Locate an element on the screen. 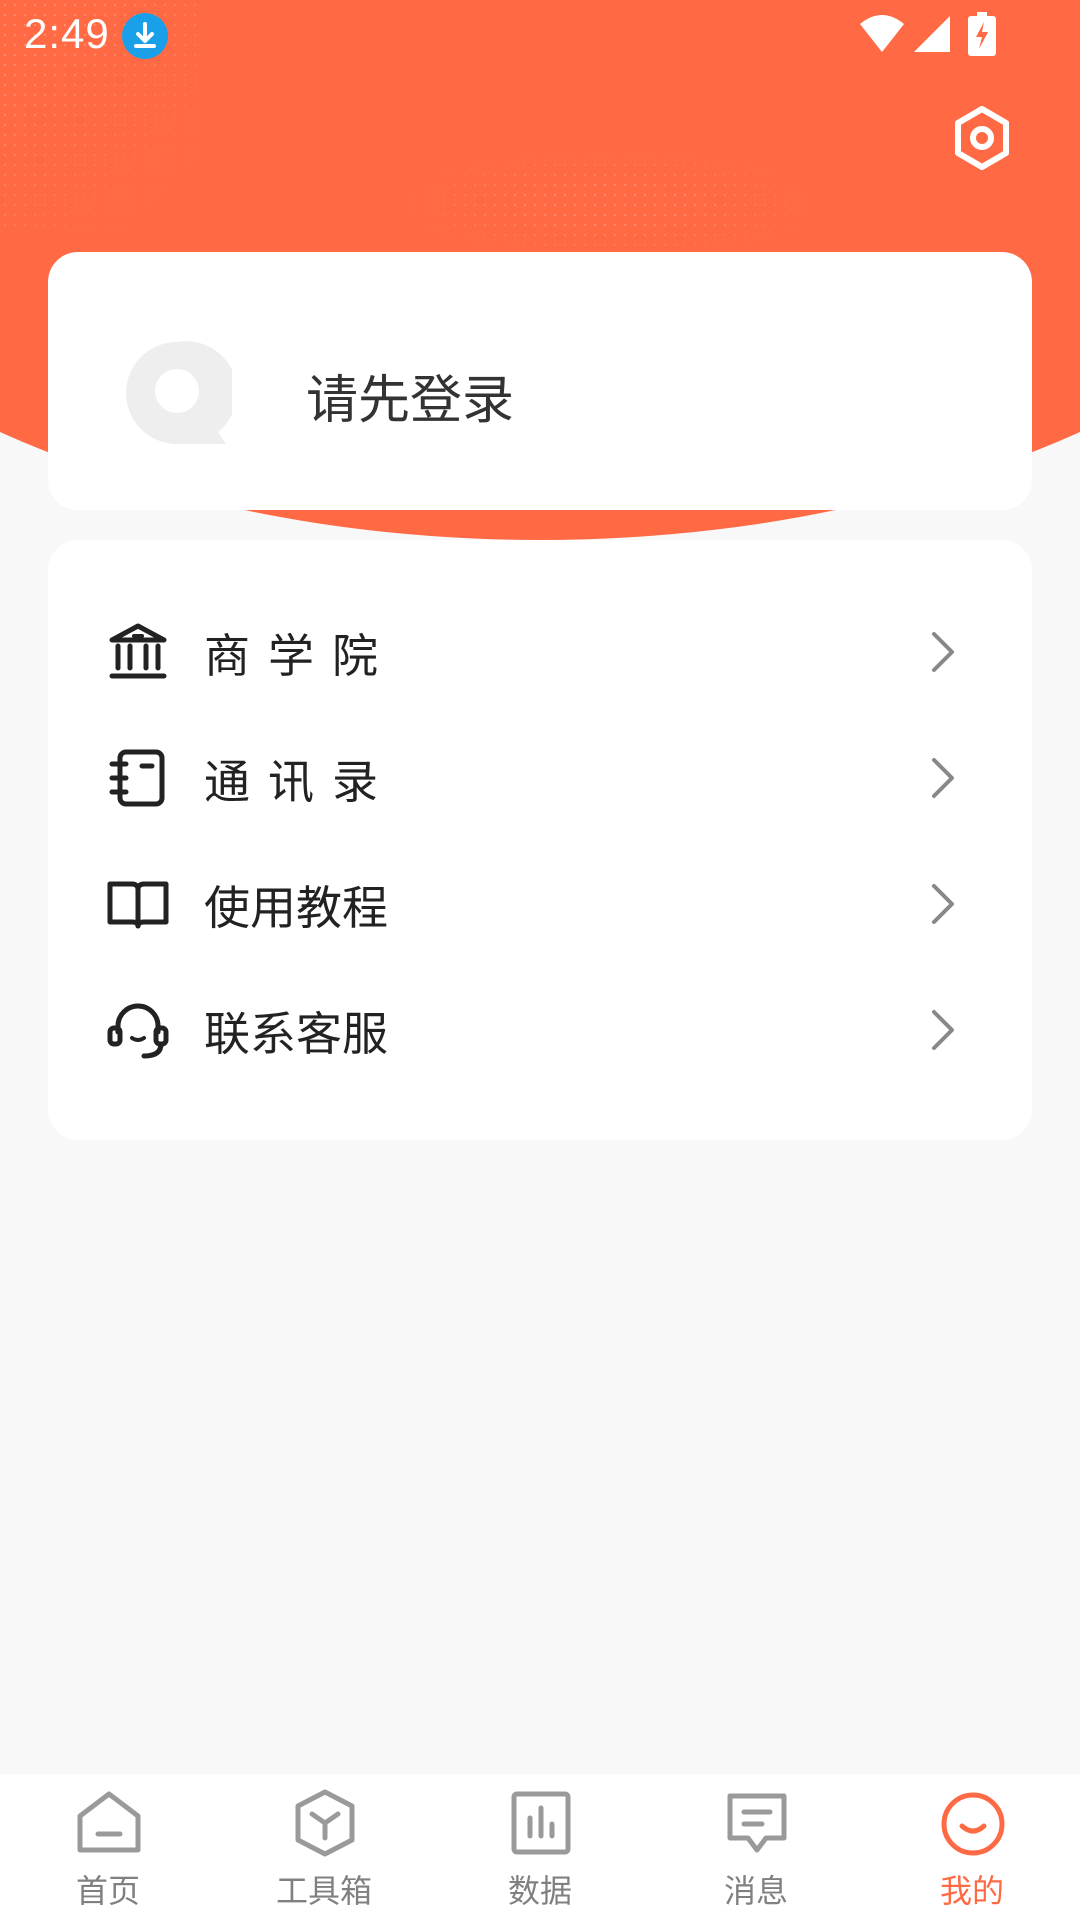  headset-icon is located at coordinates (138, 1031).